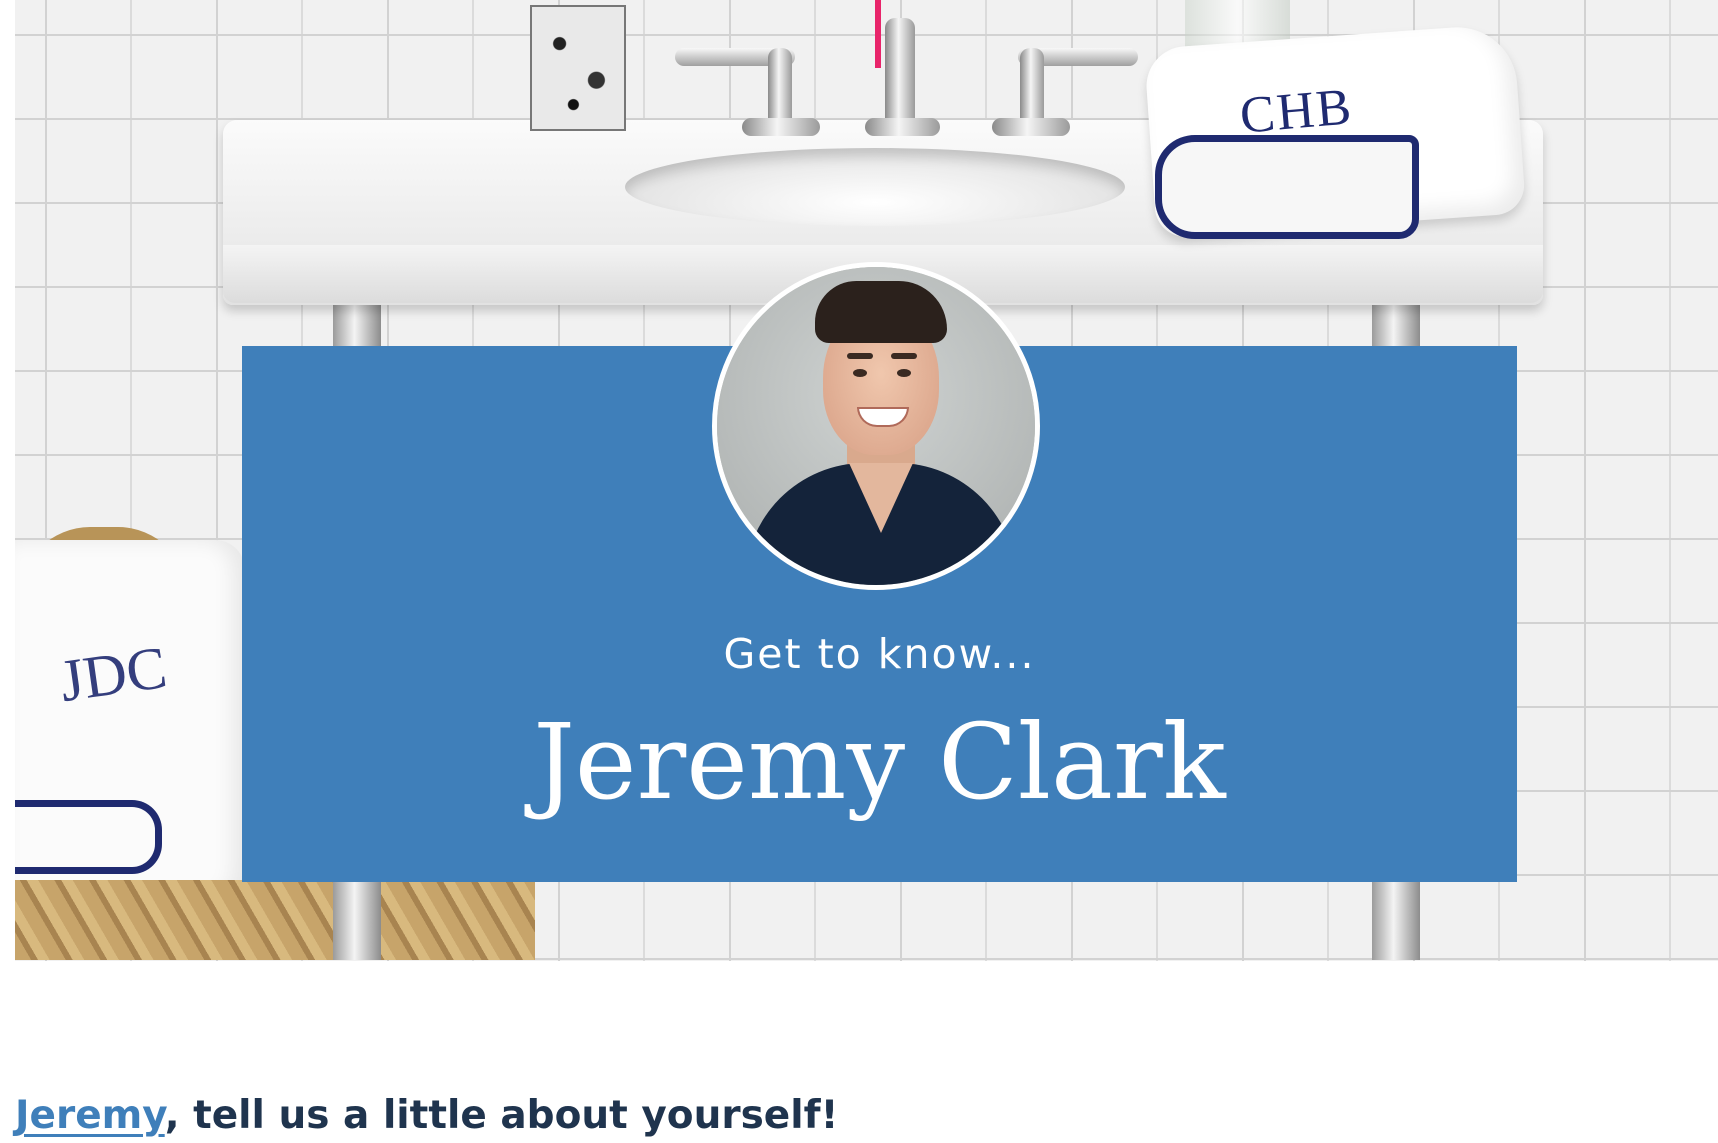  What do you see at coordinates (879, 762) in the screenshot?
I see `profile-name-heading: Jeremy Clark` at bounding box center [879, 762].